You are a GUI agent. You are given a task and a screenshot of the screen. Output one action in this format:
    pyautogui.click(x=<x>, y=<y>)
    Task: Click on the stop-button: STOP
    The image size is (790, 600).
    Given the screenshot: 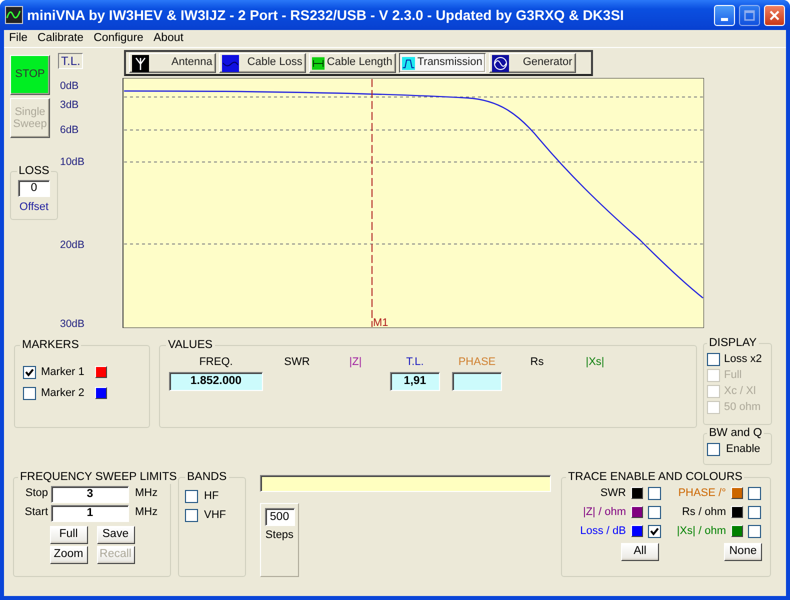 What is the action you would take?
    pyautogui.click(x=30, y=75)
    